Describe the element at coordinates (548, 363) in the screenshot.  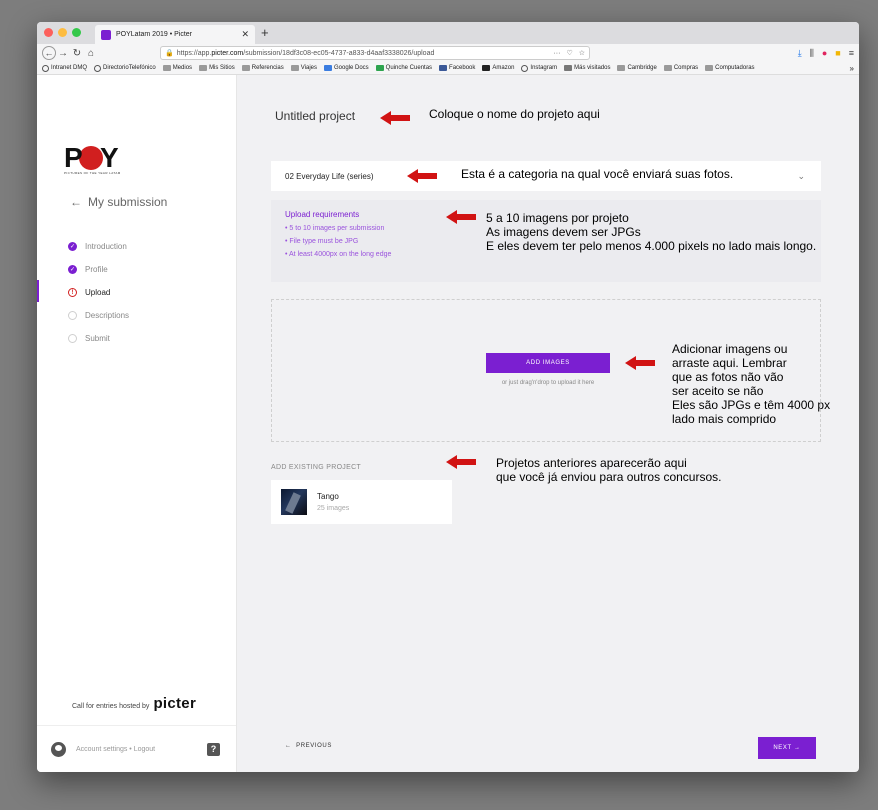
I see `add-images-button: ADD IMAGES` at that location.